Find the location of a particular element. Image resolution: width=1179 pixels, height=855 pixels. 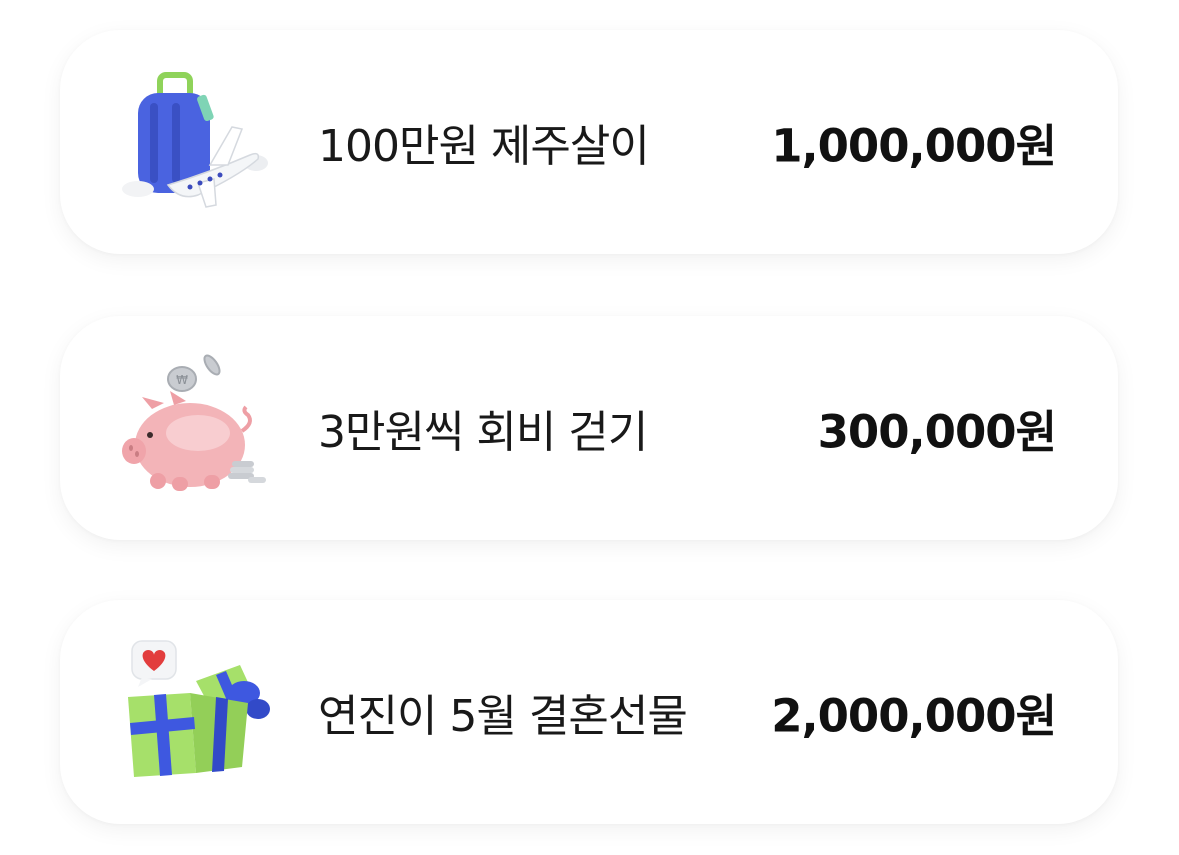

goal-amount: 300,000원 is located at coordinates (937, 432).